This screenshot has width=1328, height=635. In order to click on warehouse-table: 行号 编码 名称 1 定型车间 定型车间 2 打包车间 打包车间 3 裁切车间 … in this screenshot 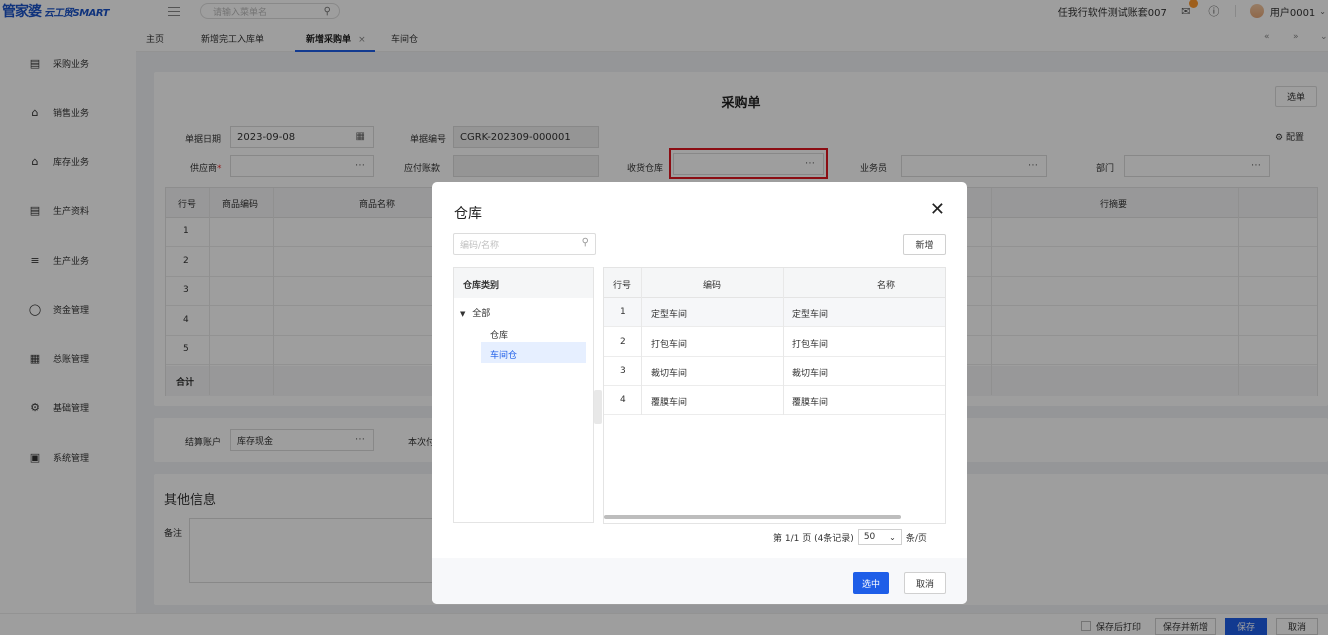, I will do `click(774, 395)`.